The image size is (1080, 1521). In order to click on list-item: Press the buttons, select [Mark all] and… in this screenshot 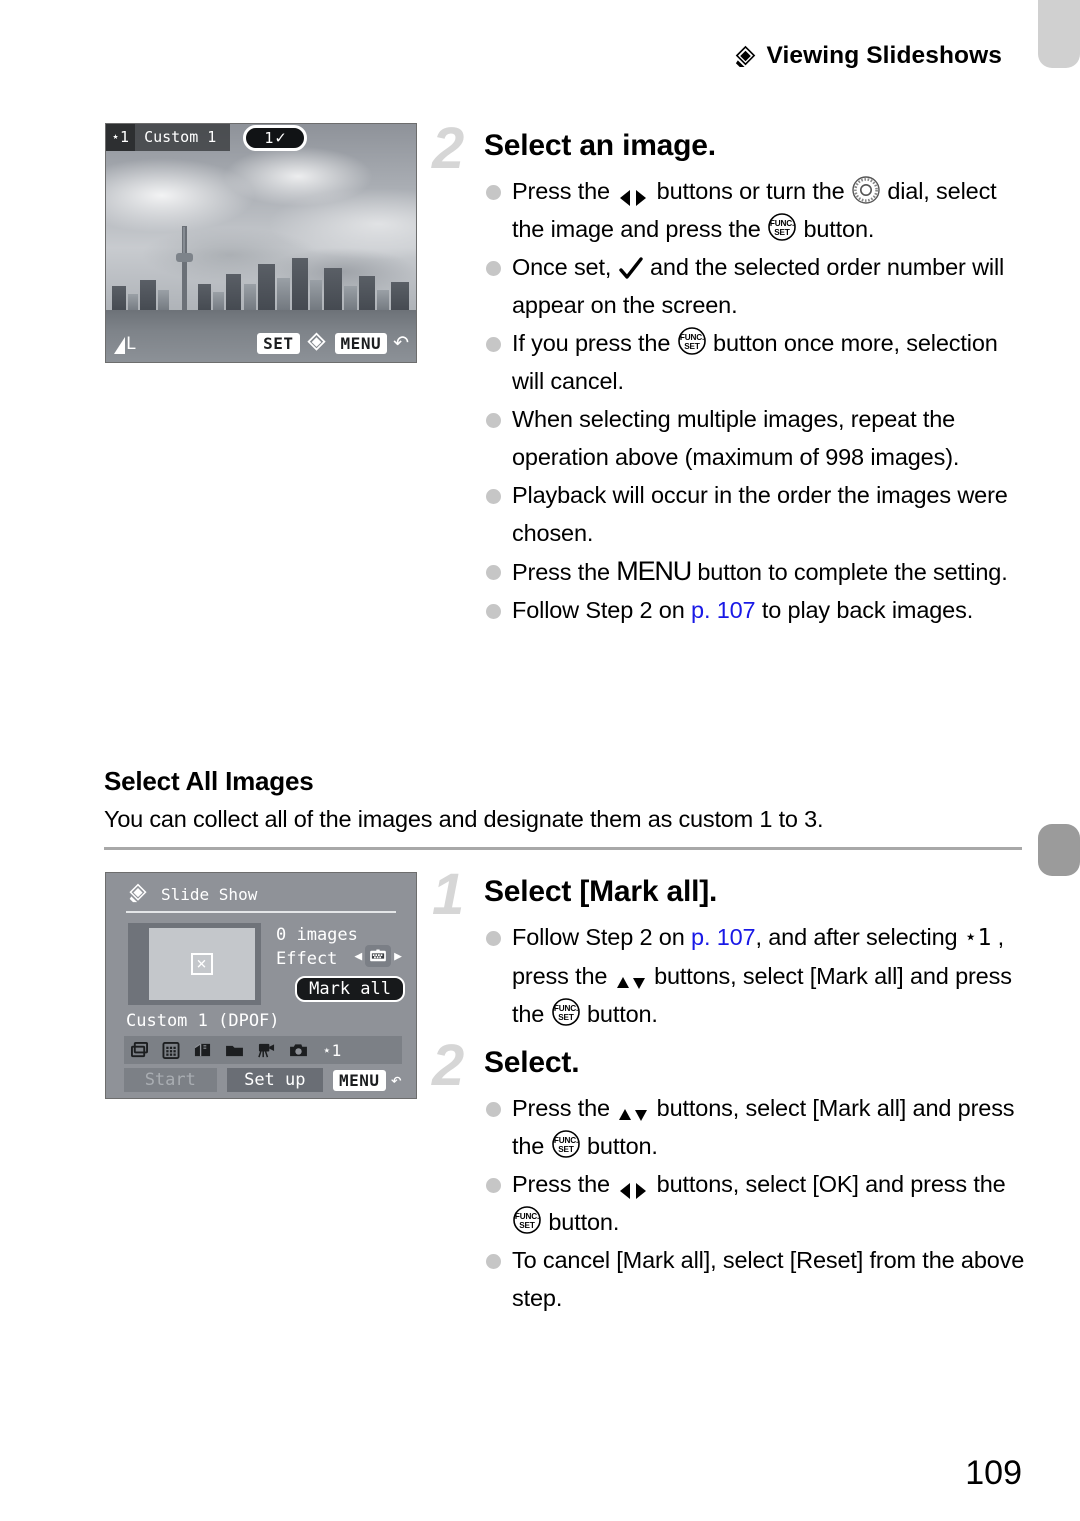, I will do `click(758, 1127)`.